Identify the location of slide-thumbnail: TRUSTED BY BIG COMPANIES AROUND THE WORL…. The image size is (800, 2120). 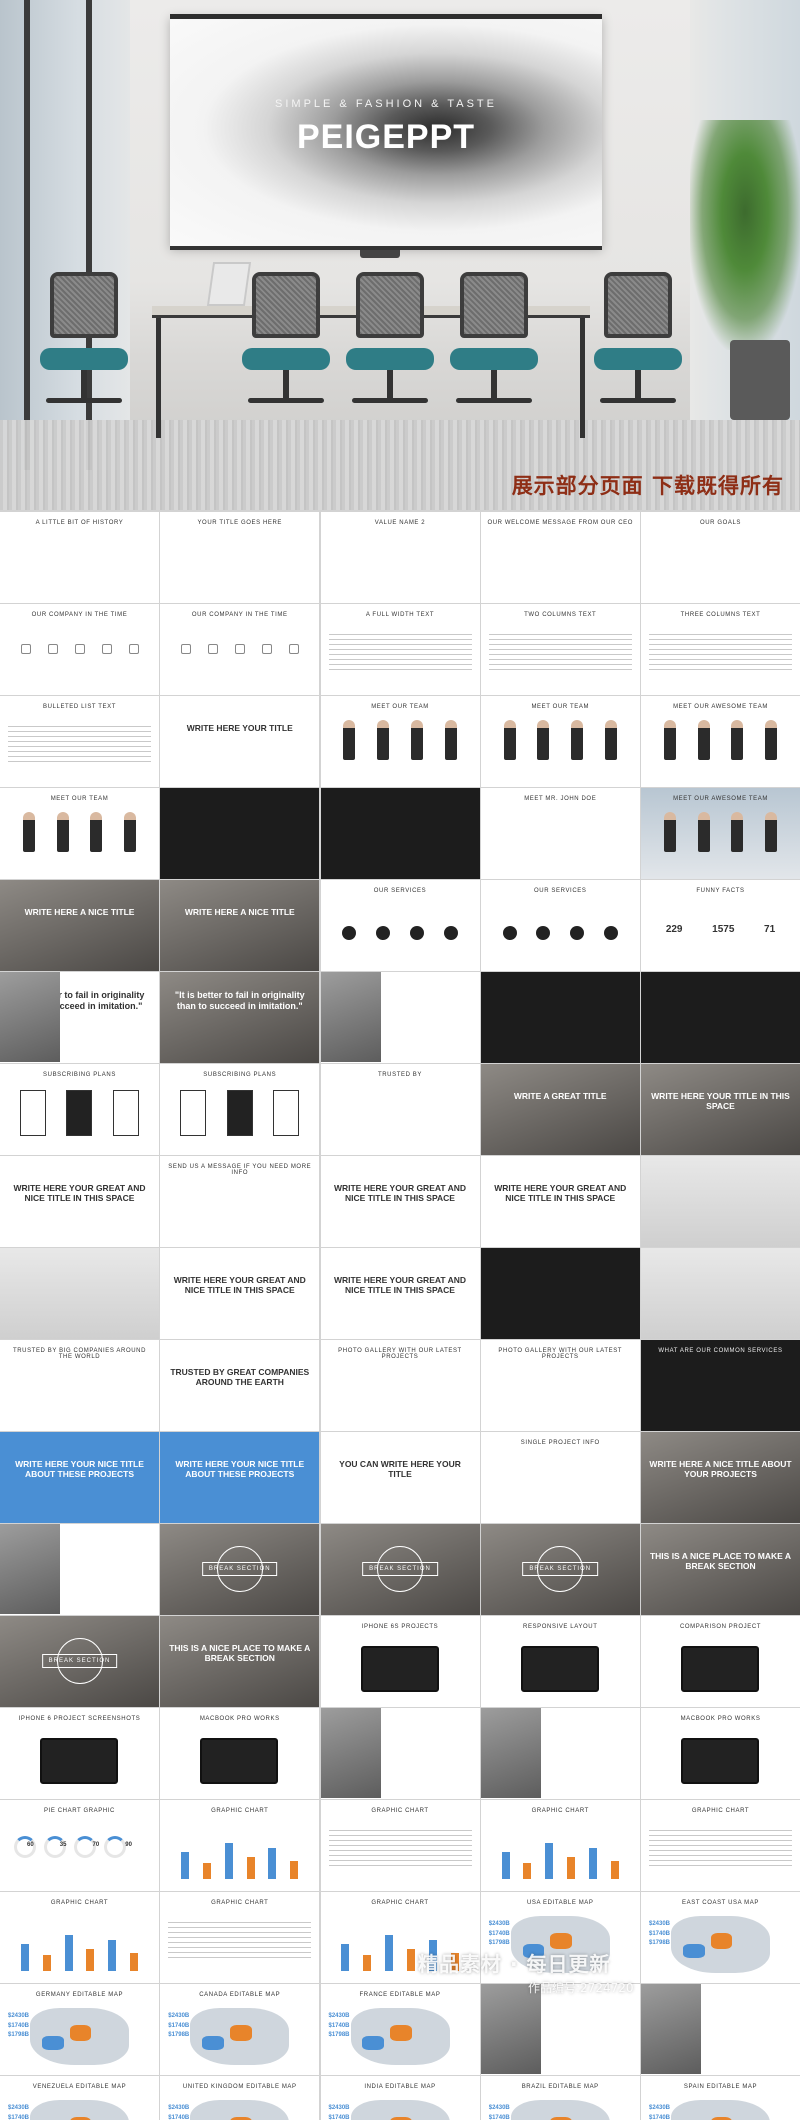
(79, 1385).